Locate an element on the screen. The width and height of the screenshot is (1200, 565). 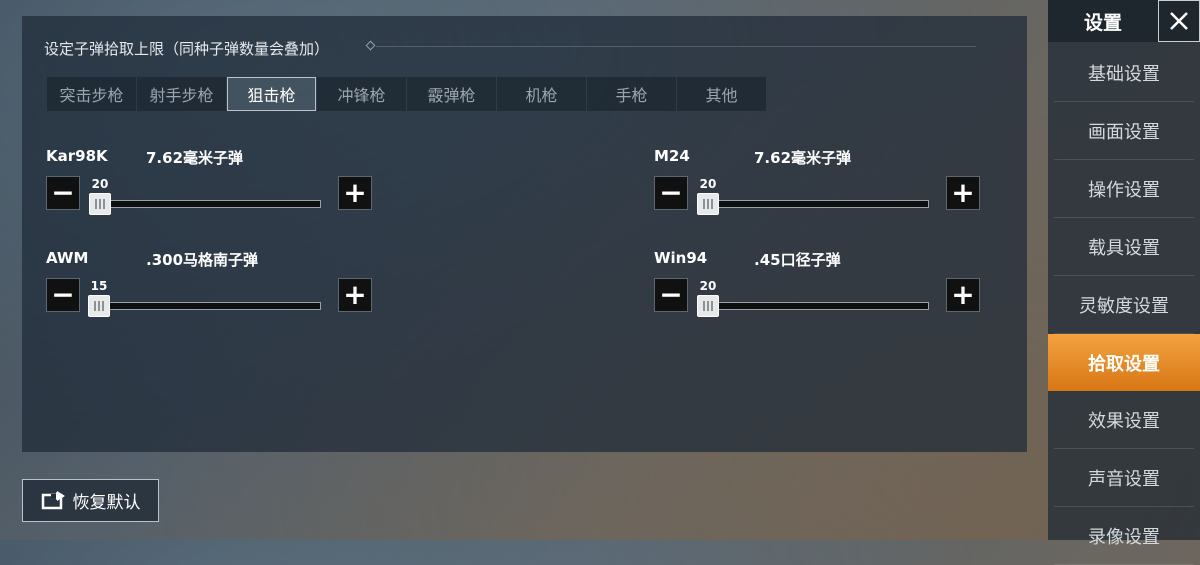
ammo-limit-awm: AWM .300马格南子弹 − 15 + is located at coordinates (211, 289).